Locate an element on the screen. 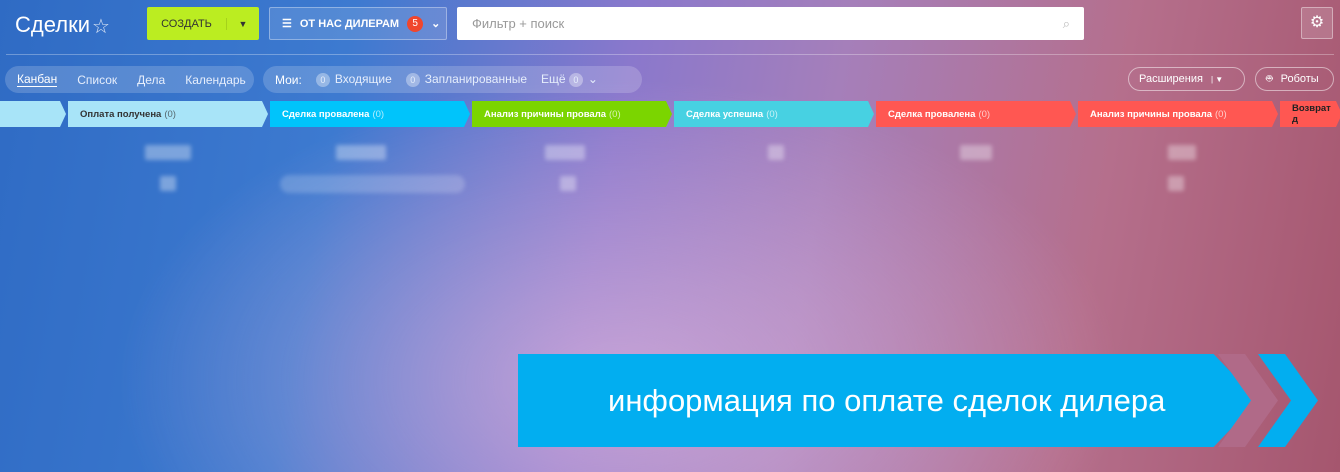  chevron-down-icon: ⌄ is located at coordinates (436, 24).